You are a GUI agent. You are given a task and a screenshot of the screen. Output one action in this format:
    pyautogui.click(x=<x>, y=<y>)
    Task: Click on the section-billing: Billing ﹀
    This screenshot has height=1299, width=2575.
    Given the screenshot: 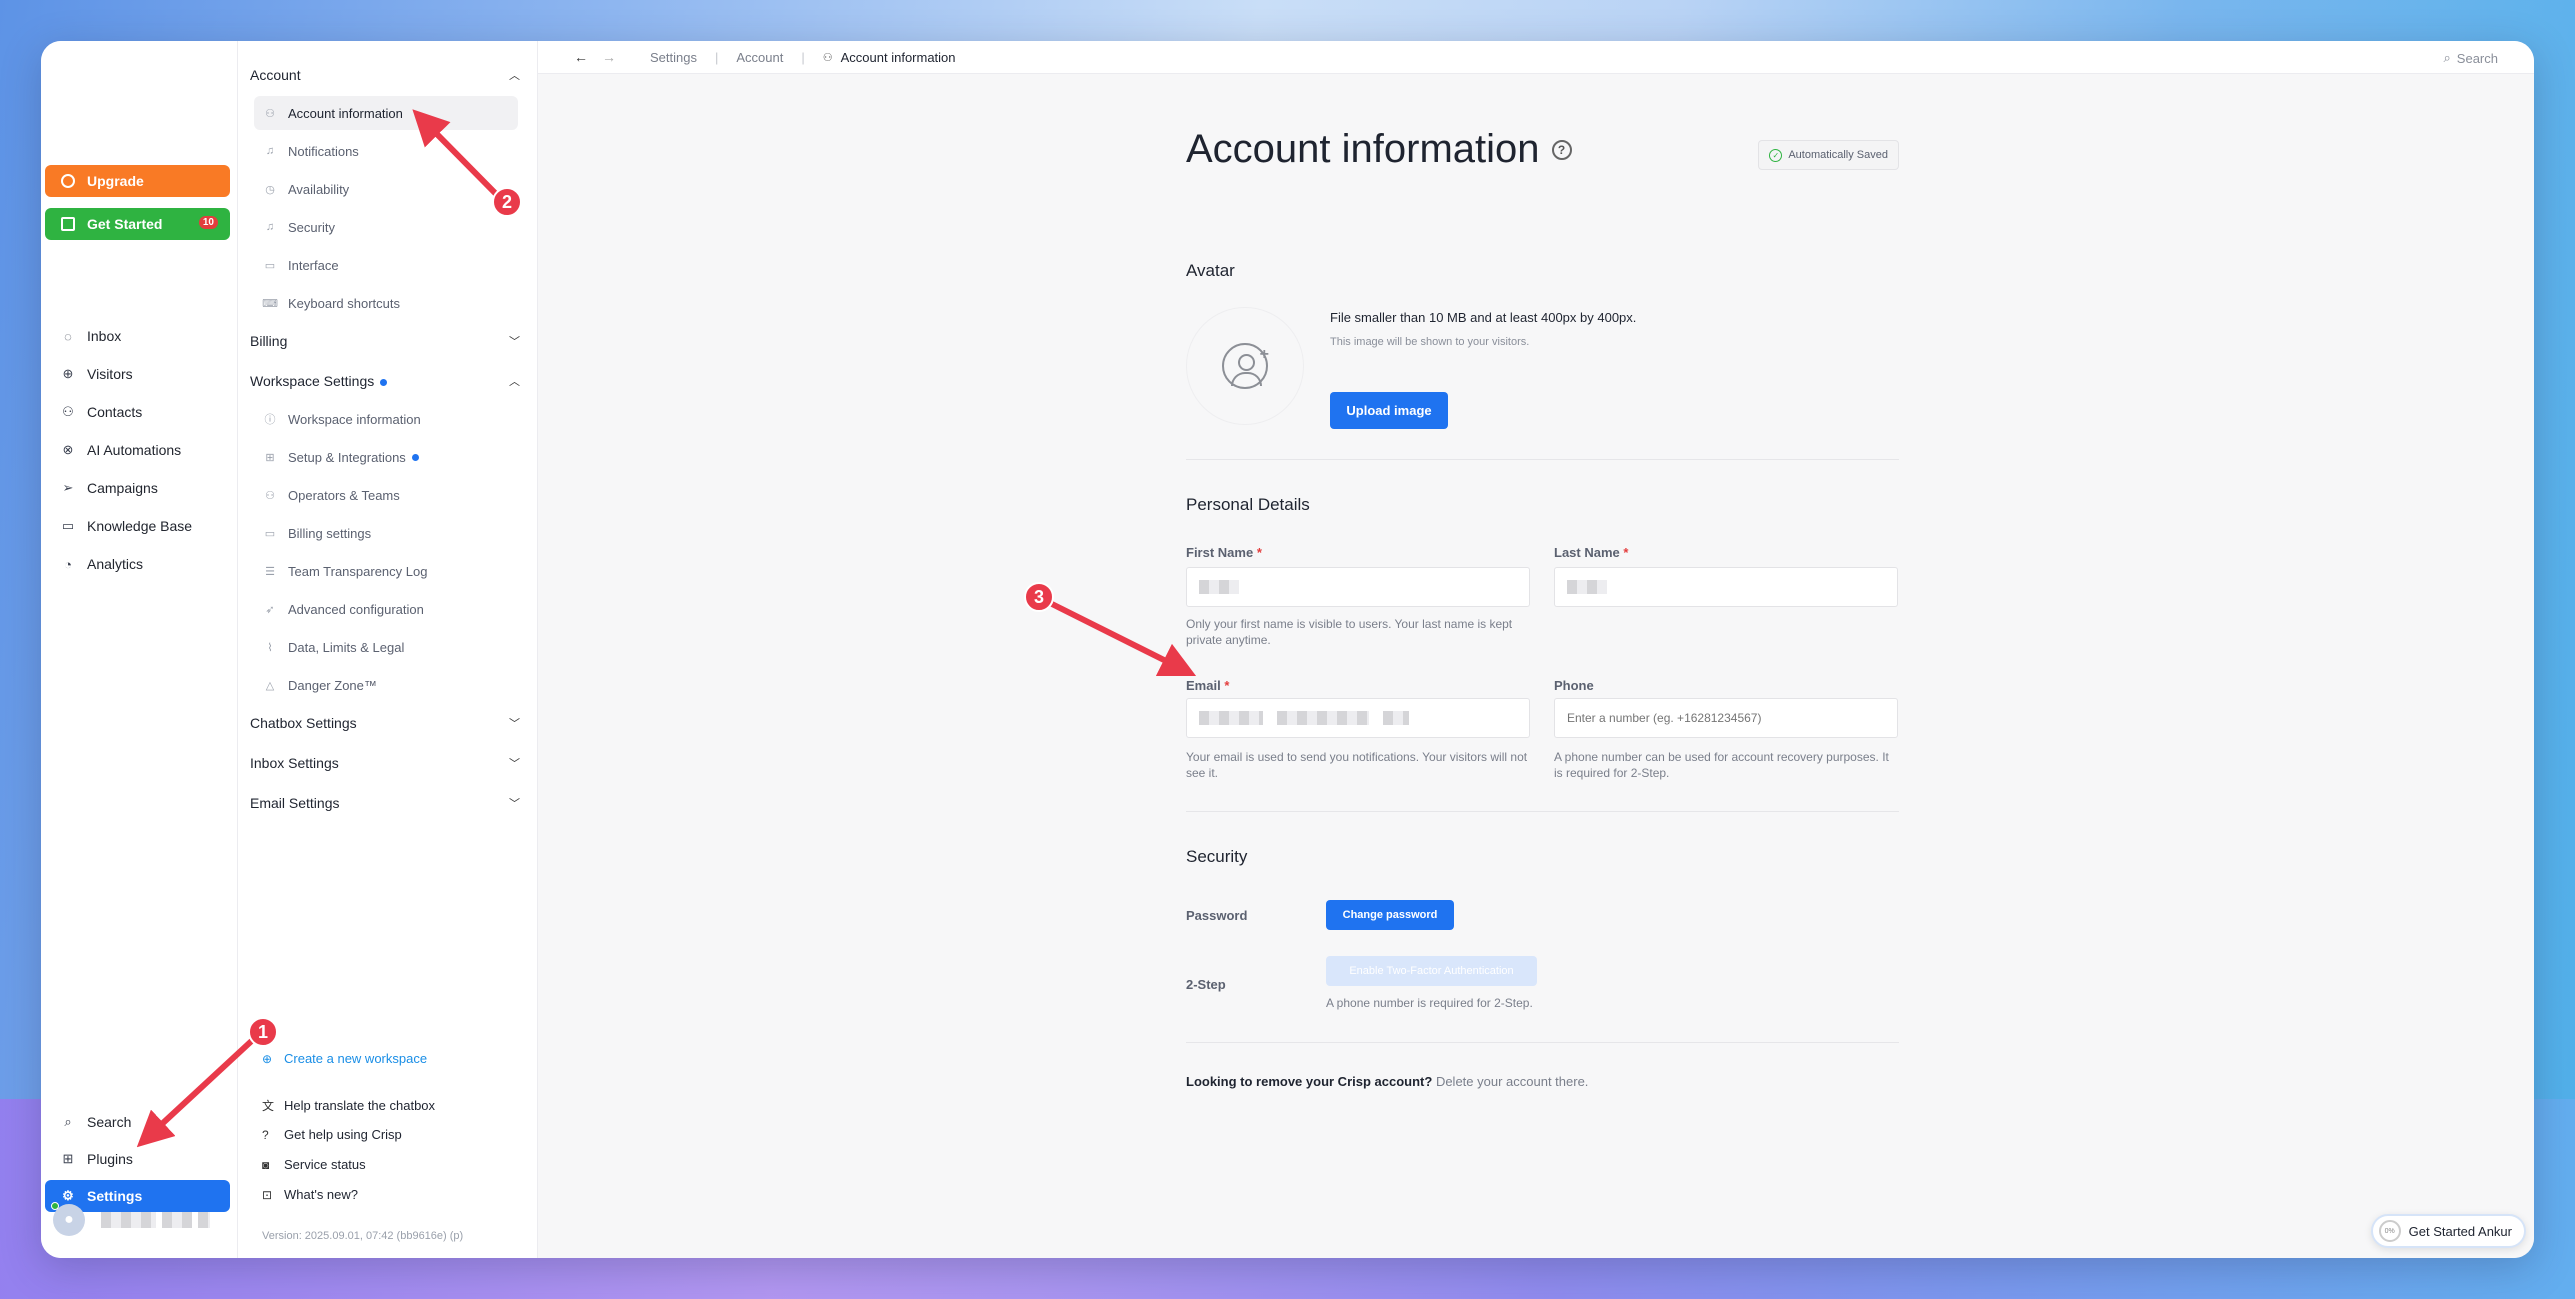 What is the action you would take?
    pyautogui.click(x=385, y=341)
    